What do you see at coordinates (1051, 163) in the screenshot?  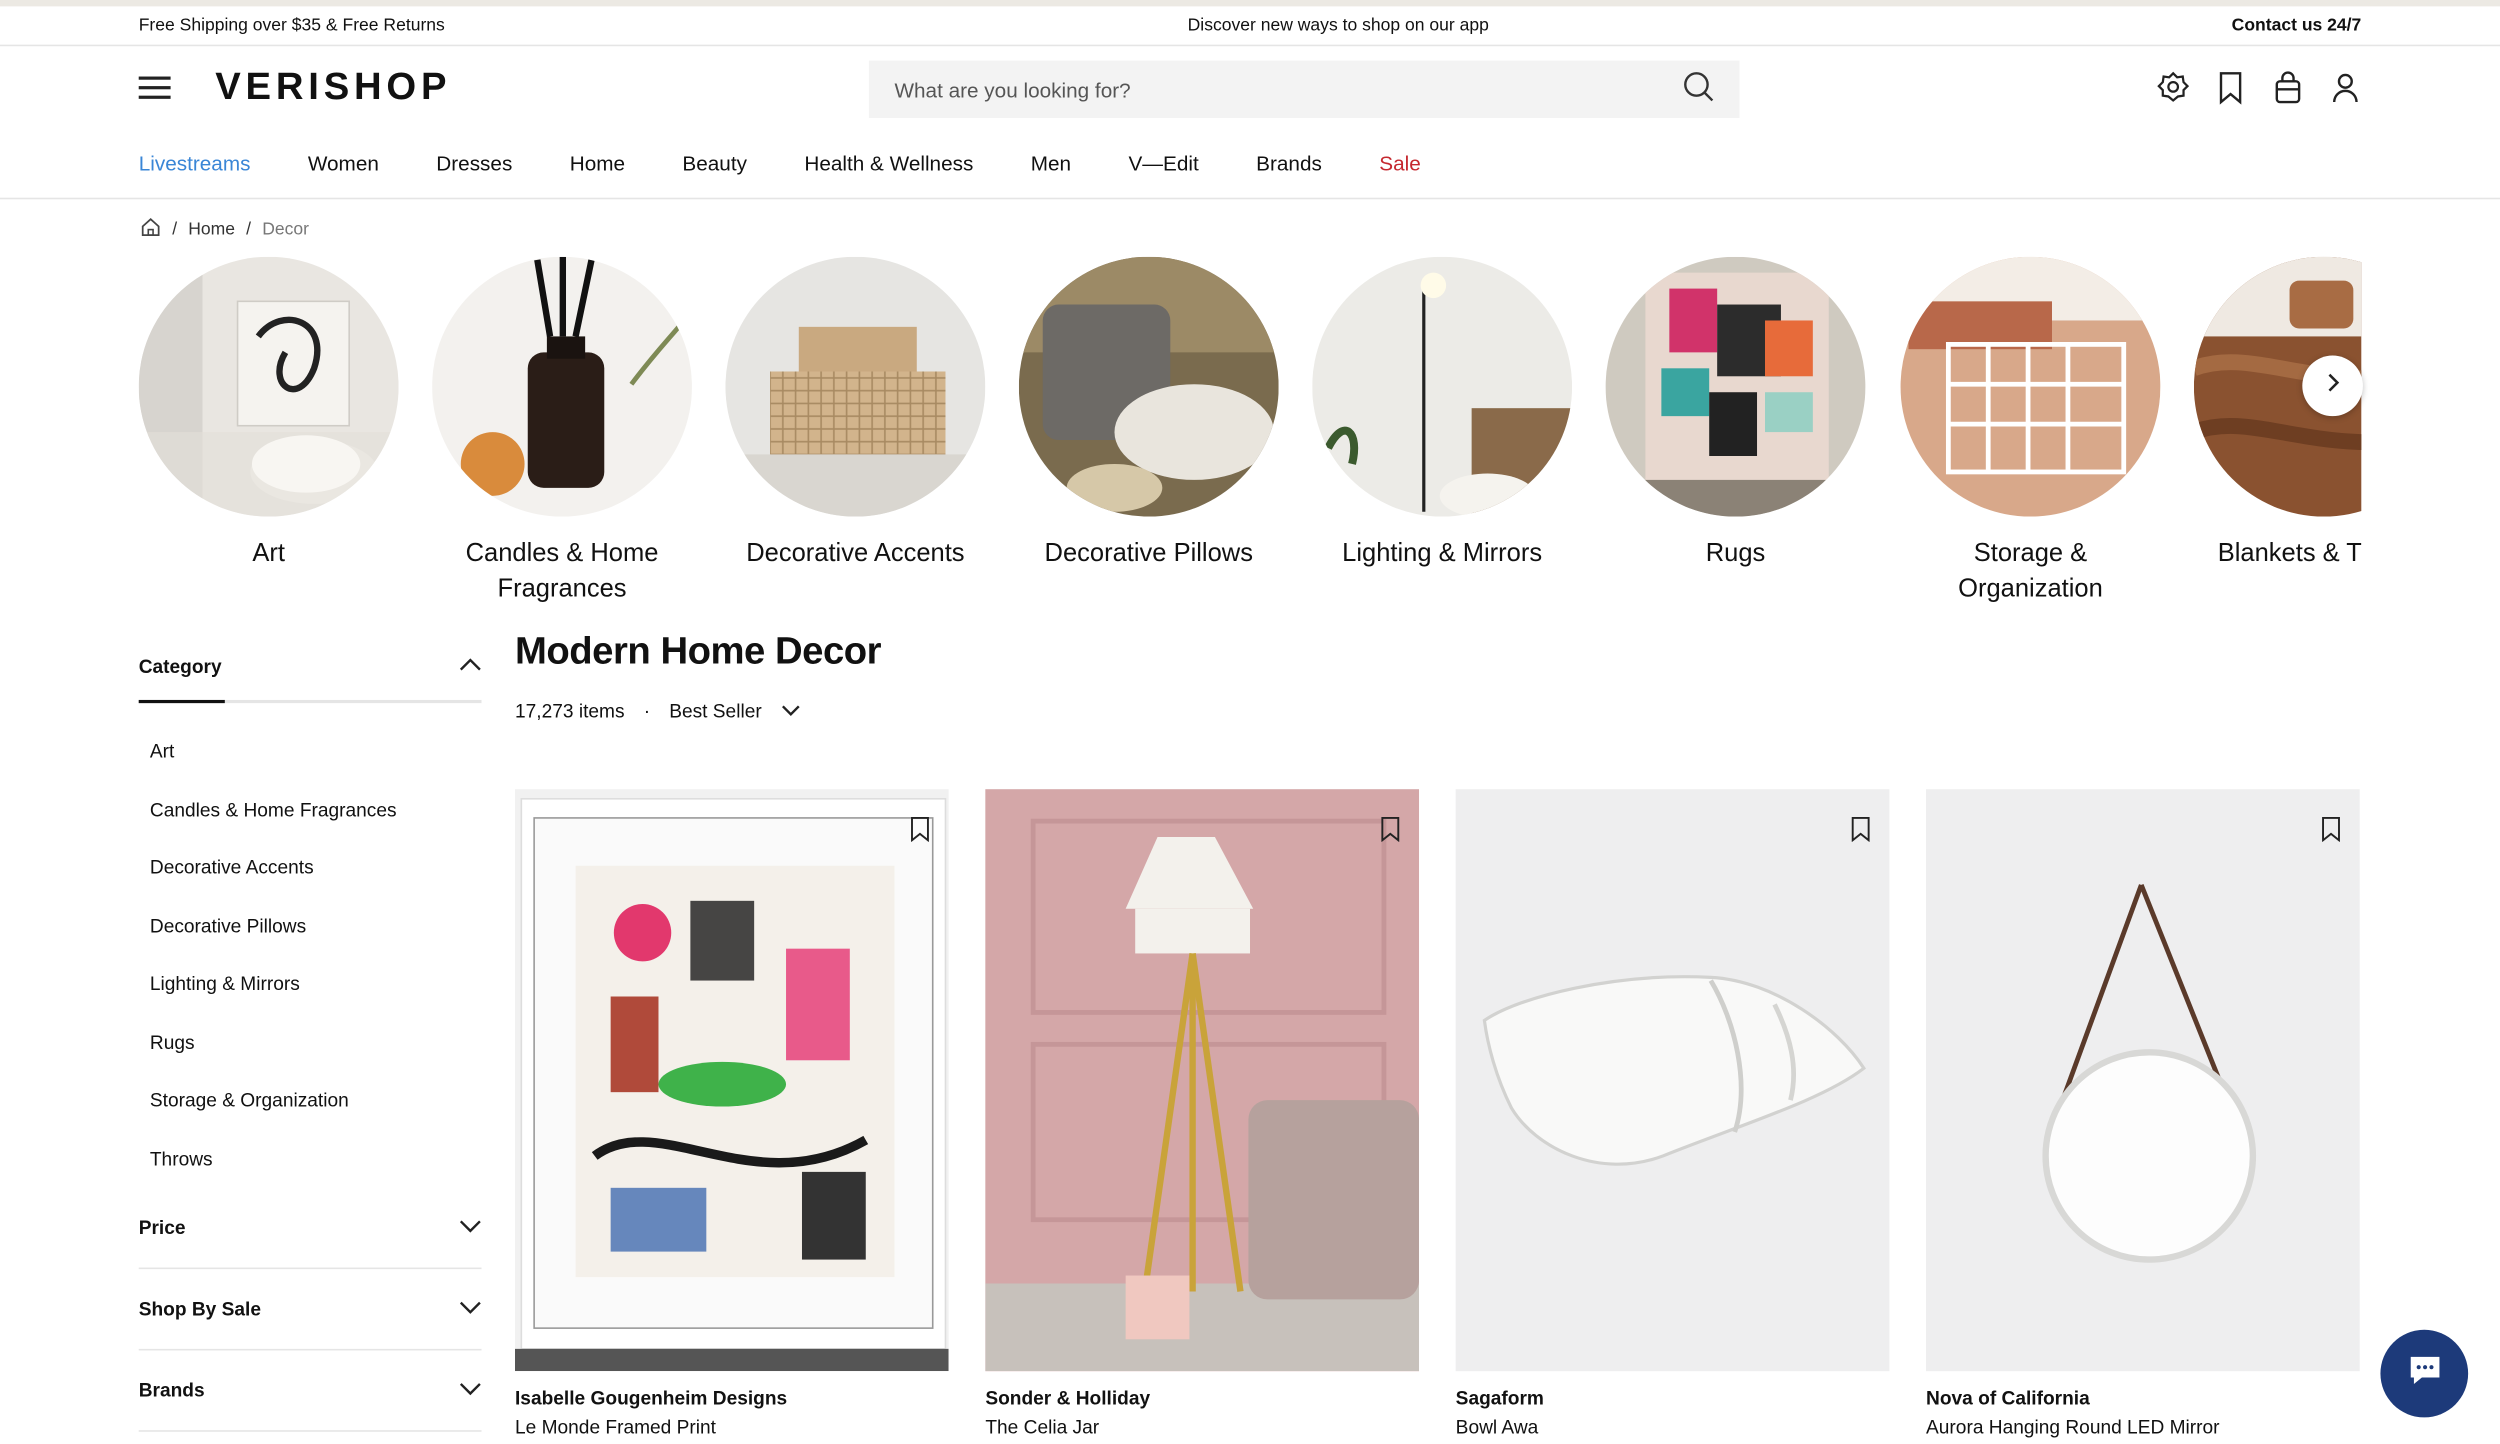 I see `nav-men: Men` at bounding box center [1051, 163].